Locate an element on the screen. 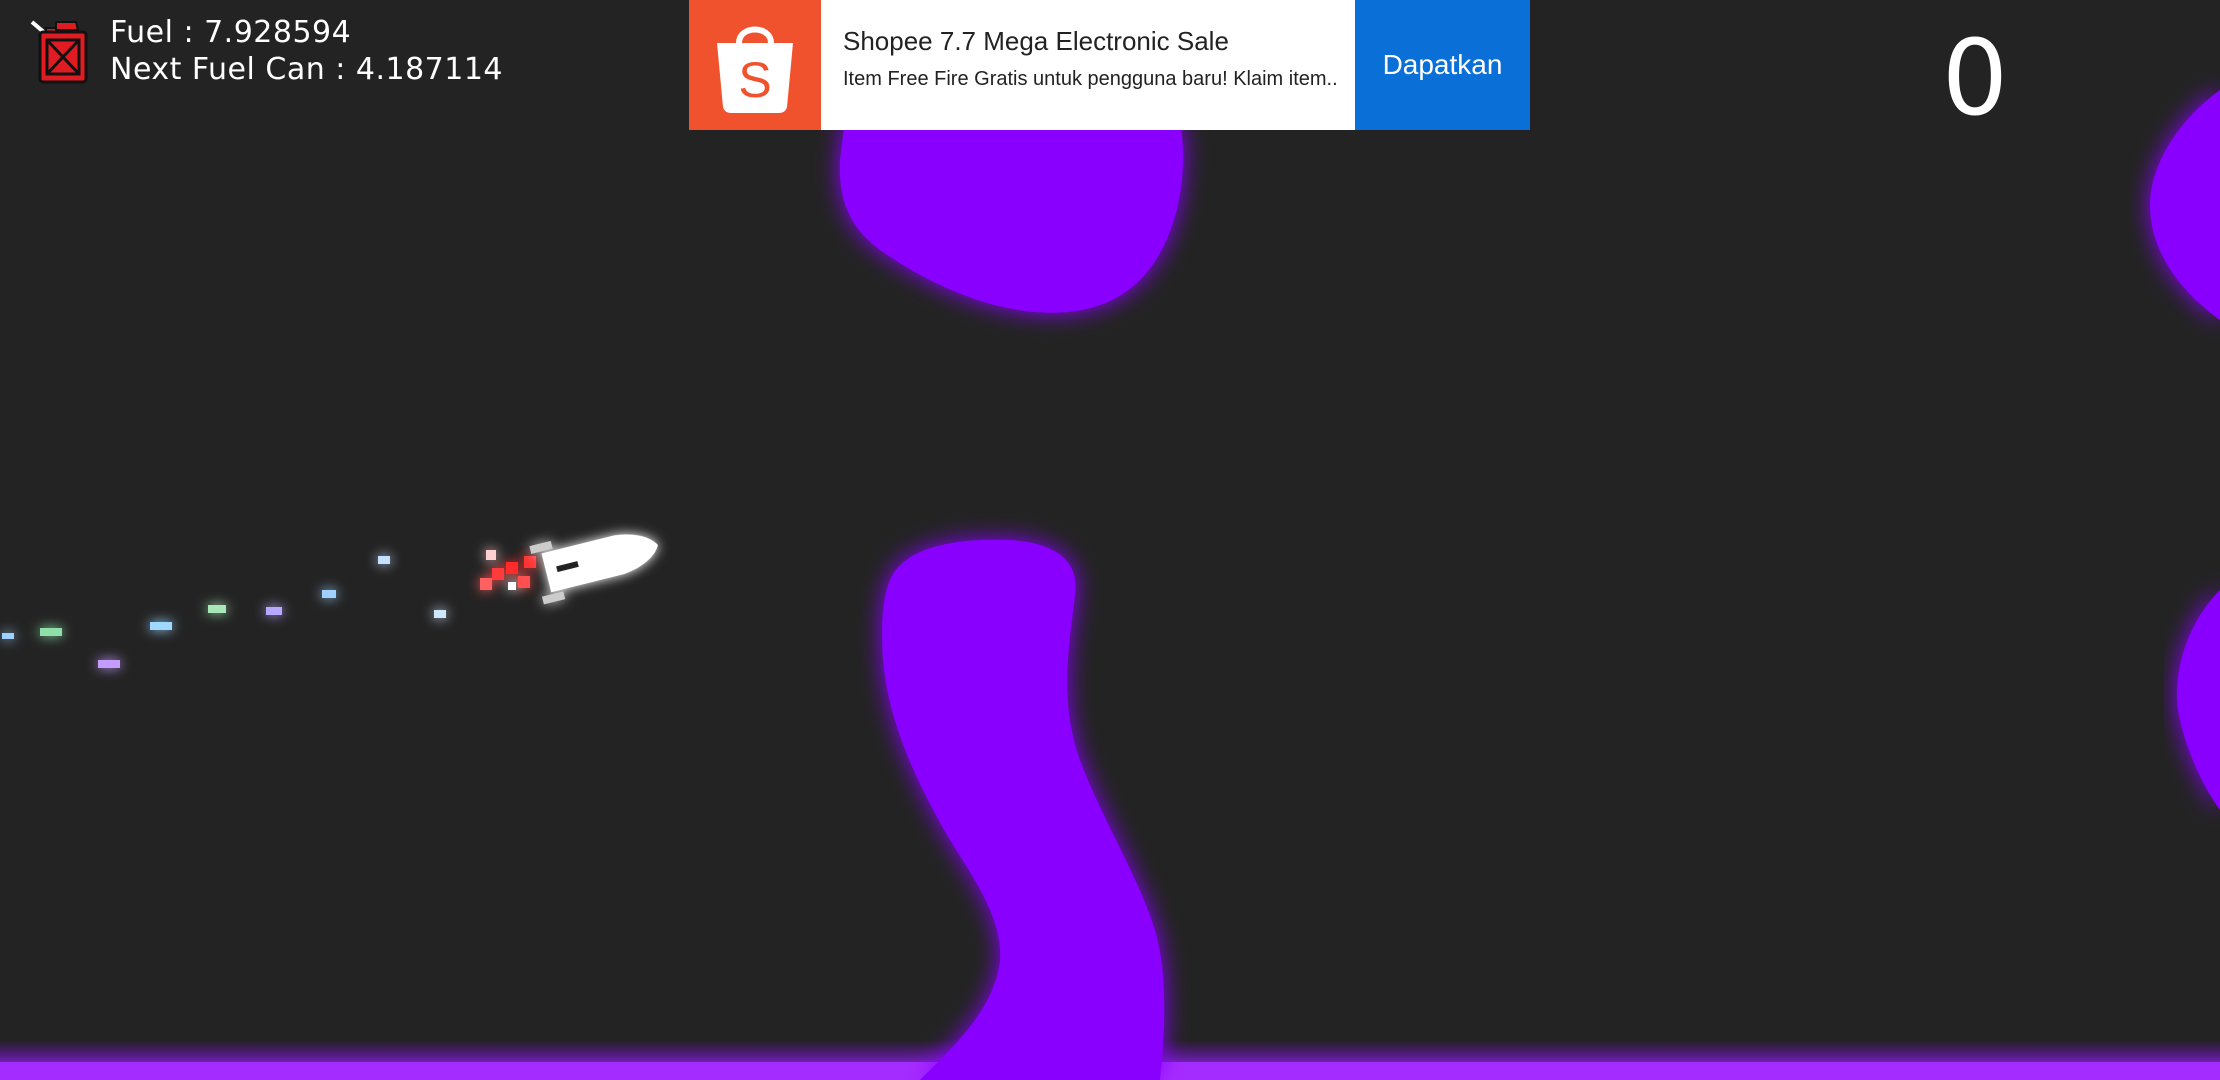 The height and width of the screenshot is (1080, 2220). ad-title: Shopee 7.7 Mega Electronic Sale is located at coordinates (1036, 41).